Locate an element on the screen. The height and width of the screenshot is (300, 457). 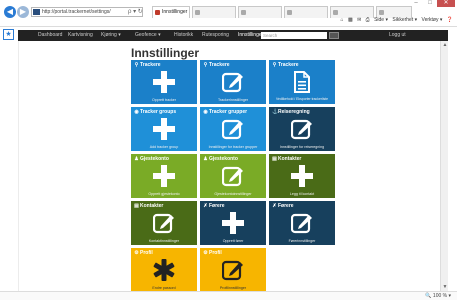
tile-title: Kontakter is located at coordinates (152, 206).